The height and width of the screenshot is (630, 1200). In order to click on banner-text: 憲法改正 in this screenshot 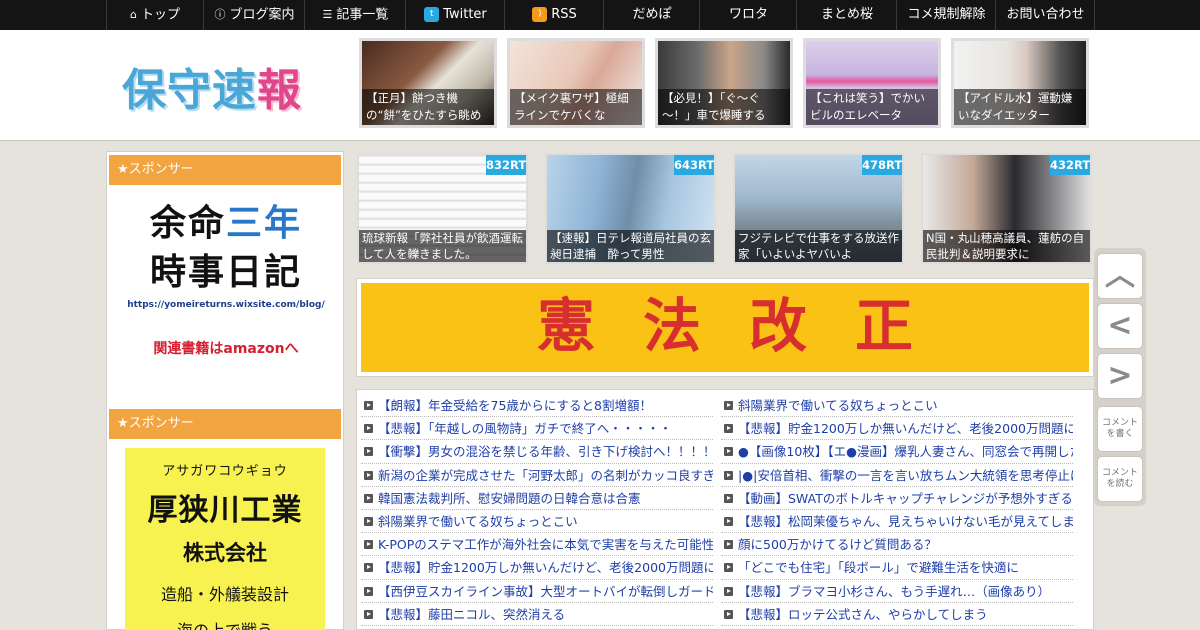, I will do `click(748, 326)`.